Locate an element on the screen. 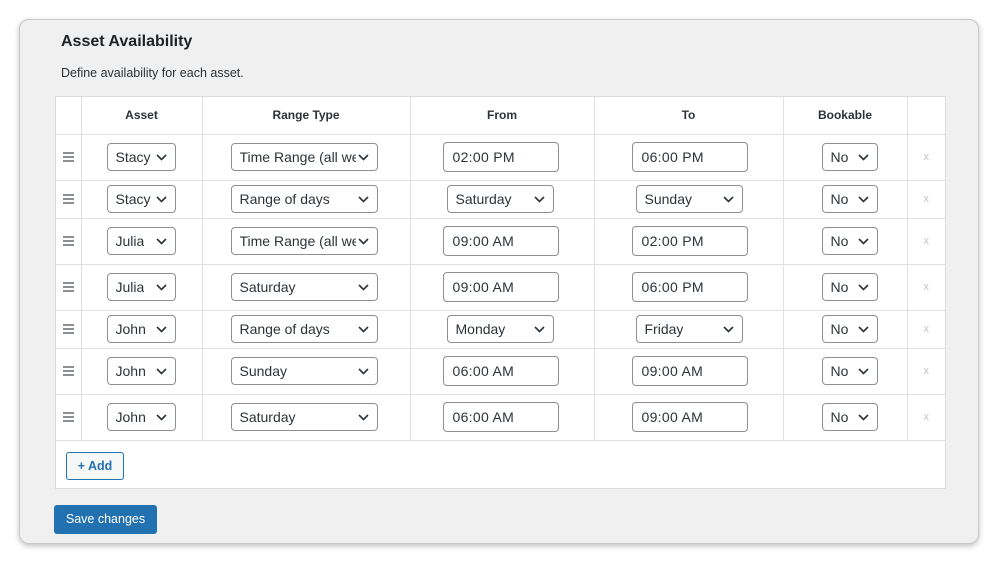  add-row-button: + Add is located at coordinates (95, 466).